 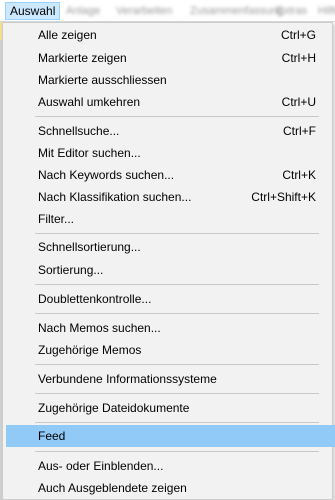 What do you see at coordinates (167, 131) in the screenshot?
I see `menu-item-schnellsuche: Schnellsuche... Ctrl+F` at bounding box center [167, 131].